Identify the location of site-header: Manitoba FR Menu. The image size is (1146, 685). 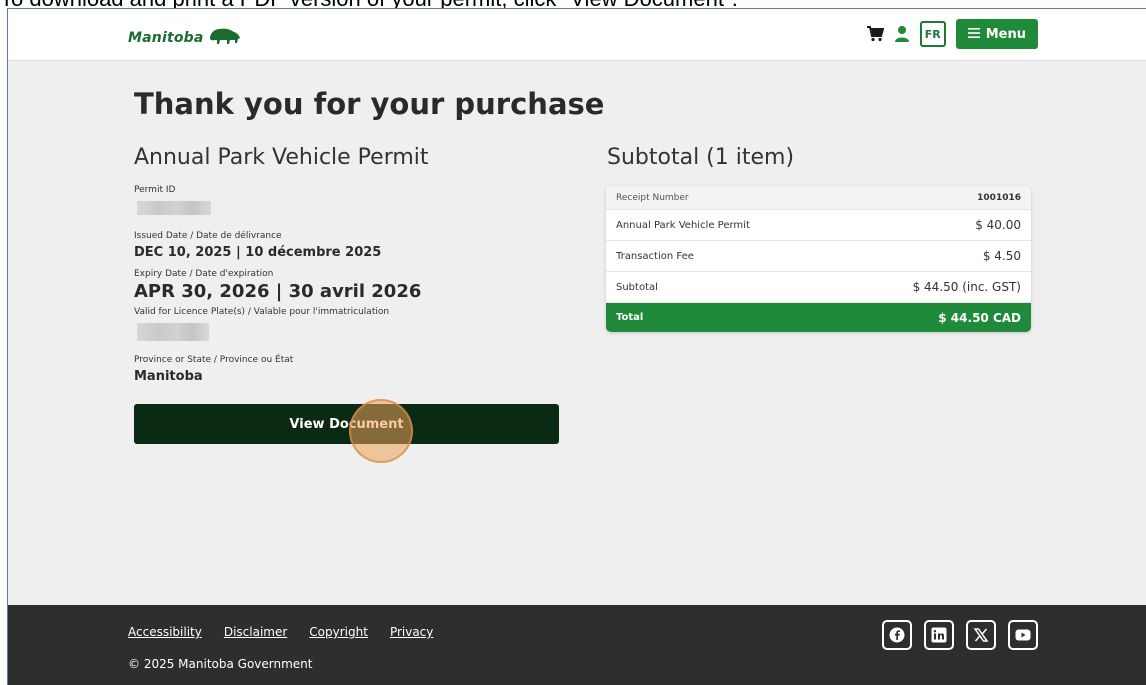
(577, 35).